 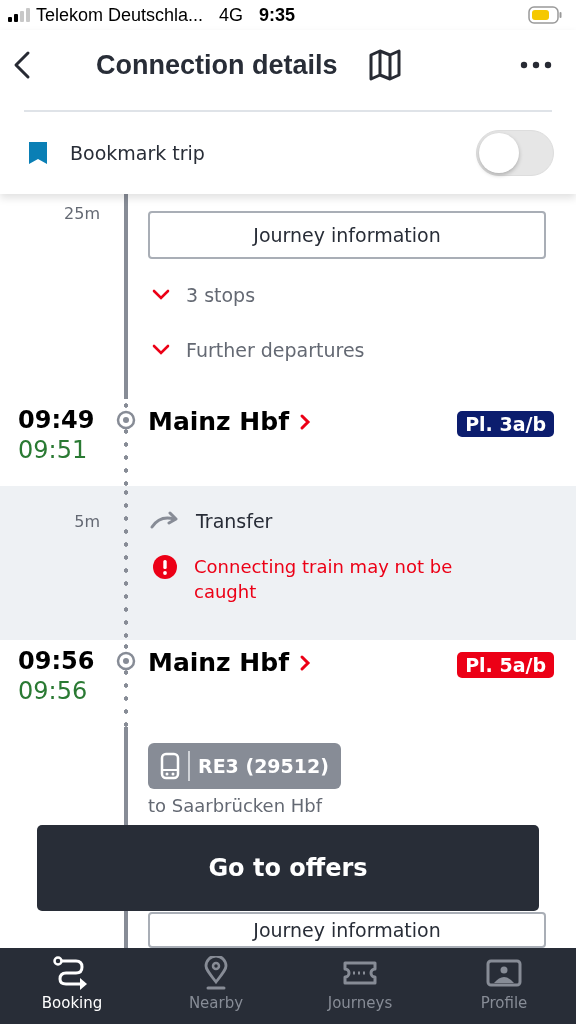 I want to click on train-icon, so click(x=170, y=766).